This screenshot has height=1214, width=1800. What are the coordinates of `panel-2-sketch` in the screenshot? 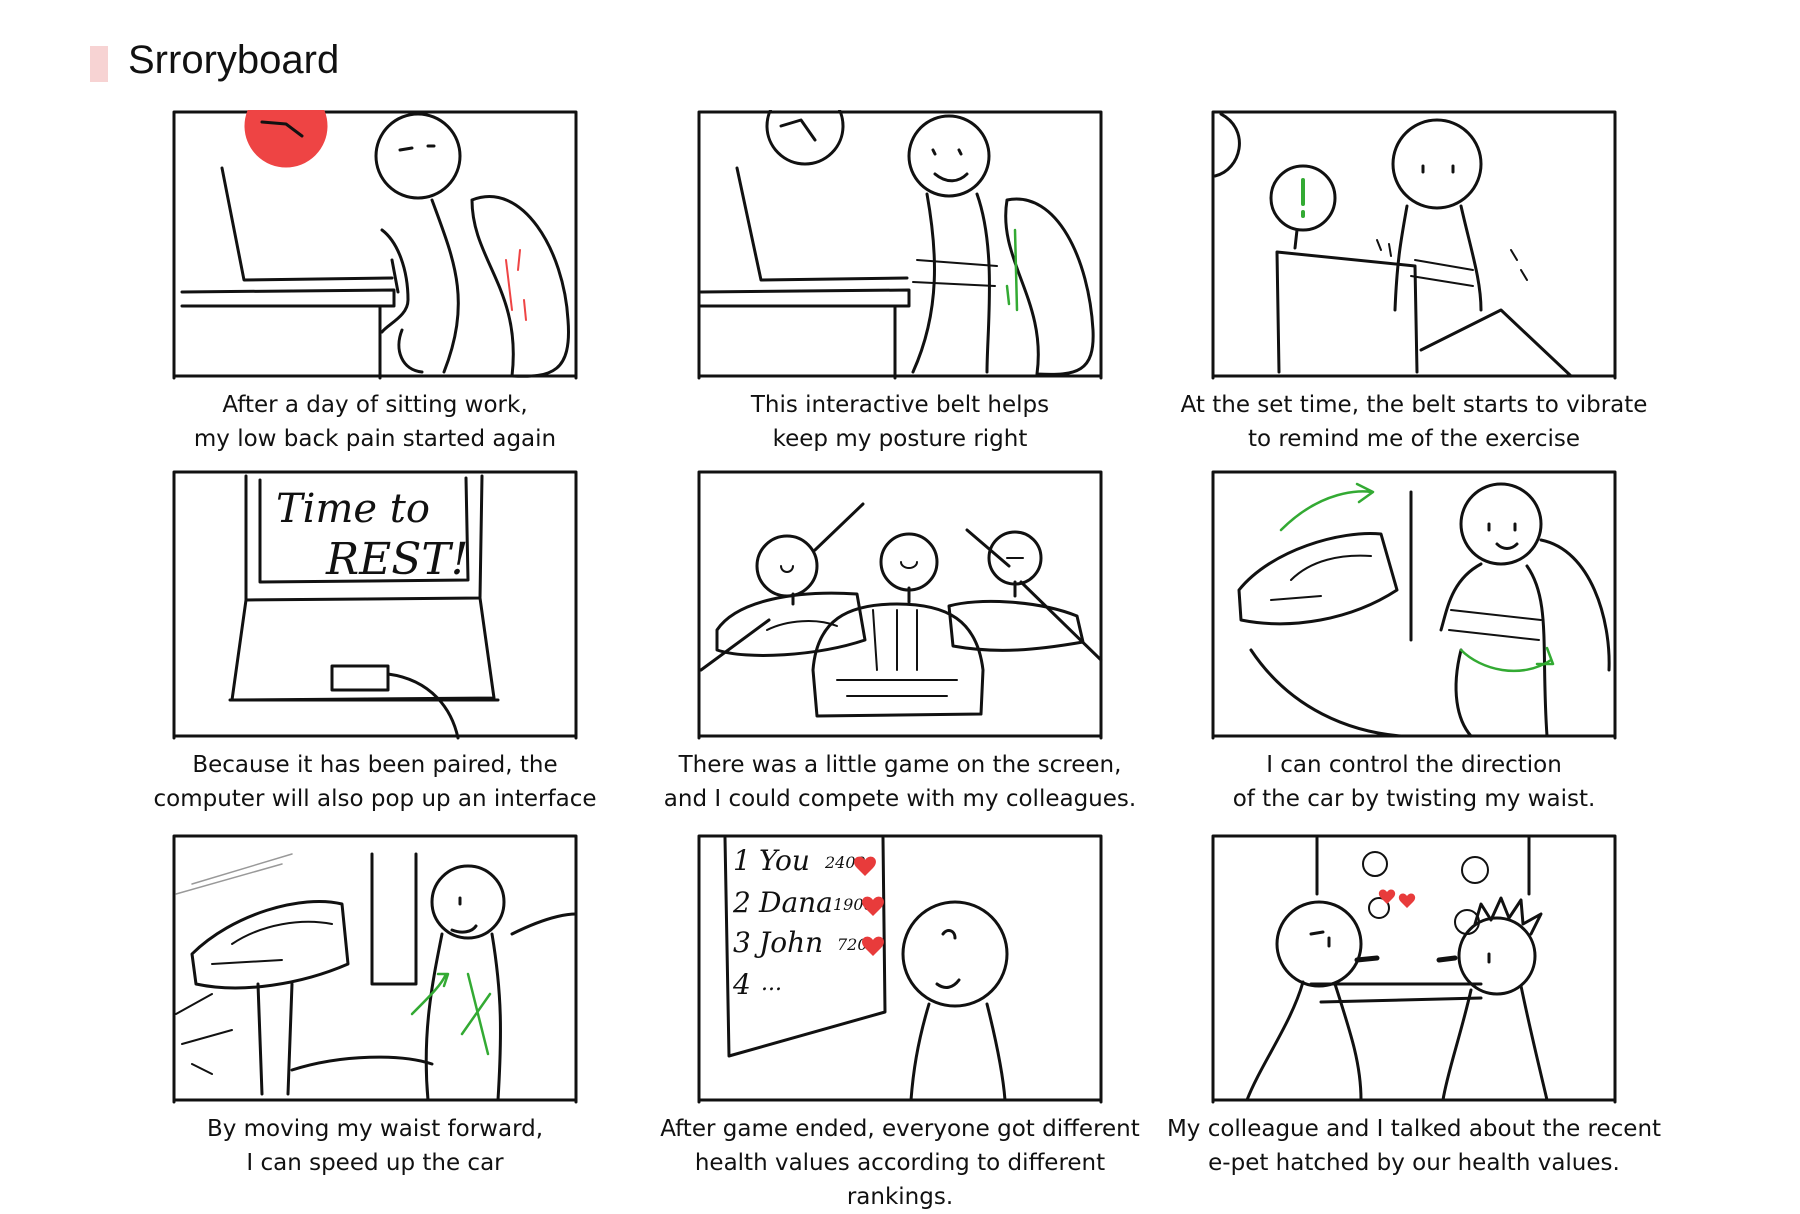 It's located at (900, 245).